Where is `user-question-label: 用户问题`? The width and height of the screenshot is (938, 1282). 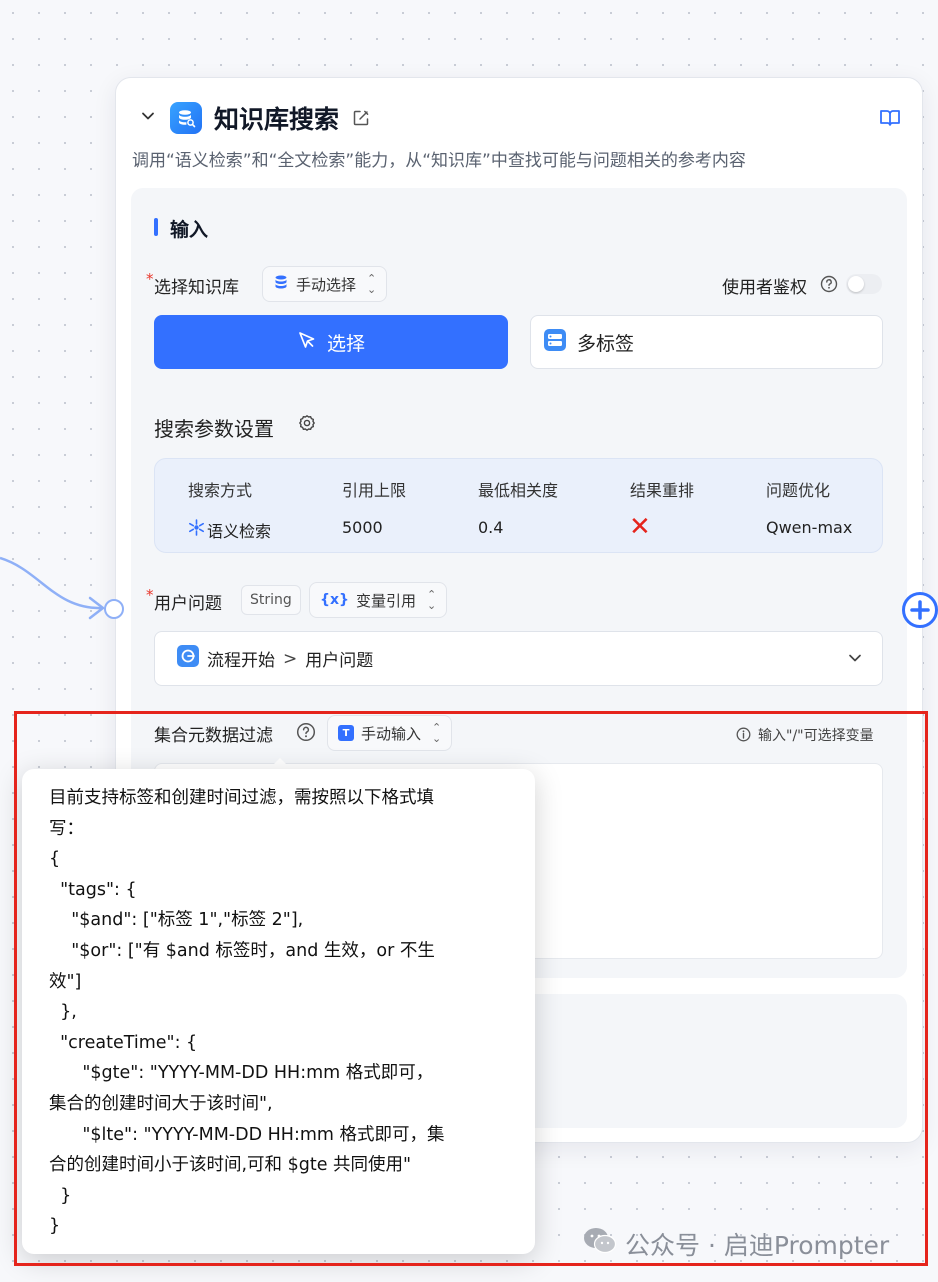
user-question-label: 用户问题 is located at coordinates (188, 604).